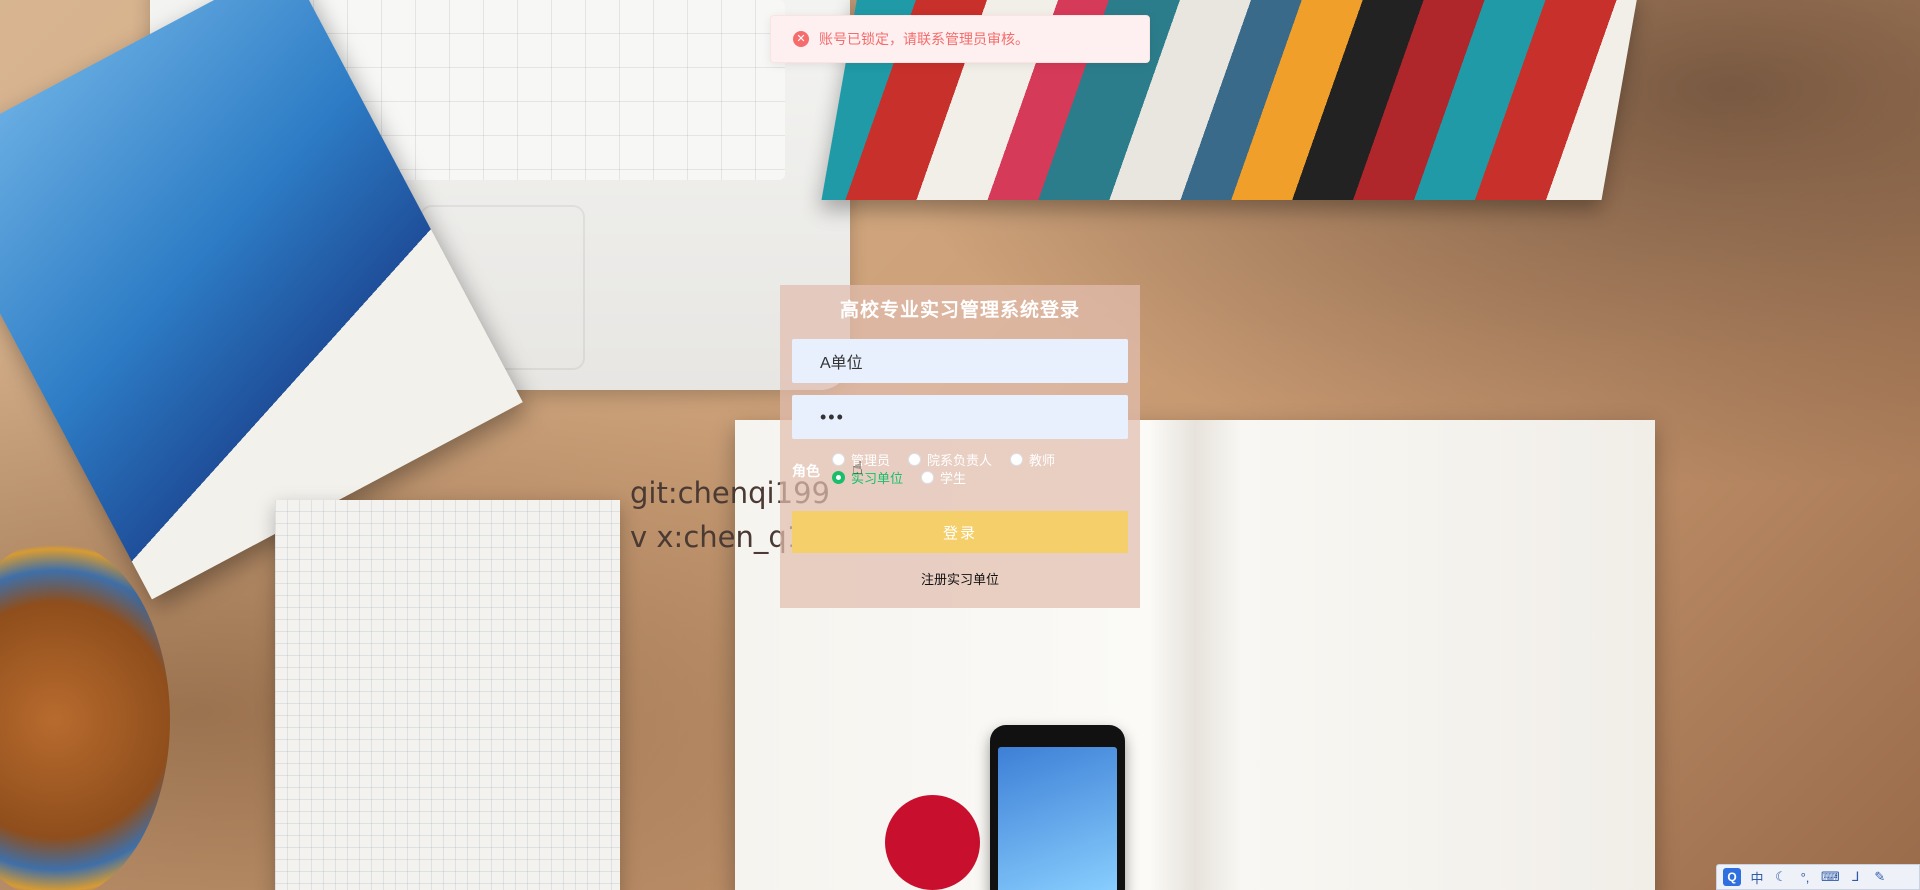 This screenshot has width=1920, height=890. I want to click on hand-cursor-icon: ☝, so click(857, 468).